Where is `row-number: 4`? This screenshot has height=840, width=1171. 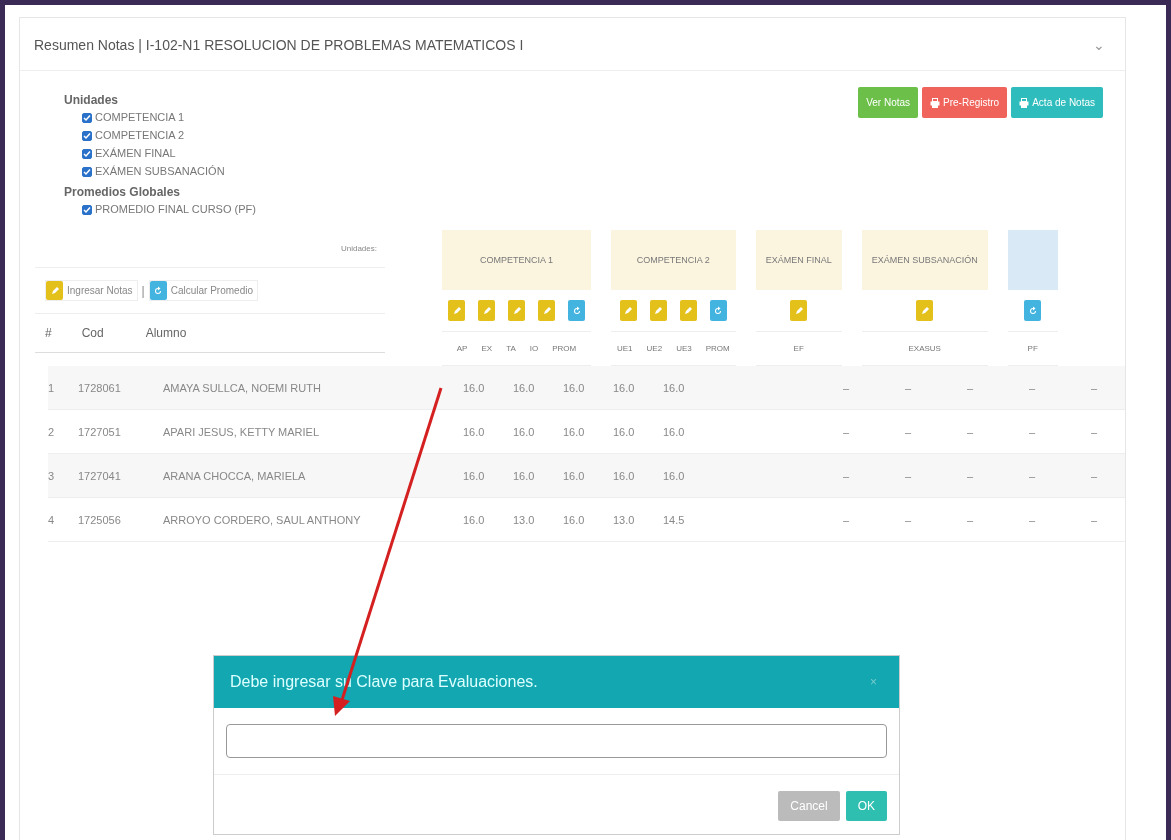 row-number: 4 is located at coordinates (52, 519).